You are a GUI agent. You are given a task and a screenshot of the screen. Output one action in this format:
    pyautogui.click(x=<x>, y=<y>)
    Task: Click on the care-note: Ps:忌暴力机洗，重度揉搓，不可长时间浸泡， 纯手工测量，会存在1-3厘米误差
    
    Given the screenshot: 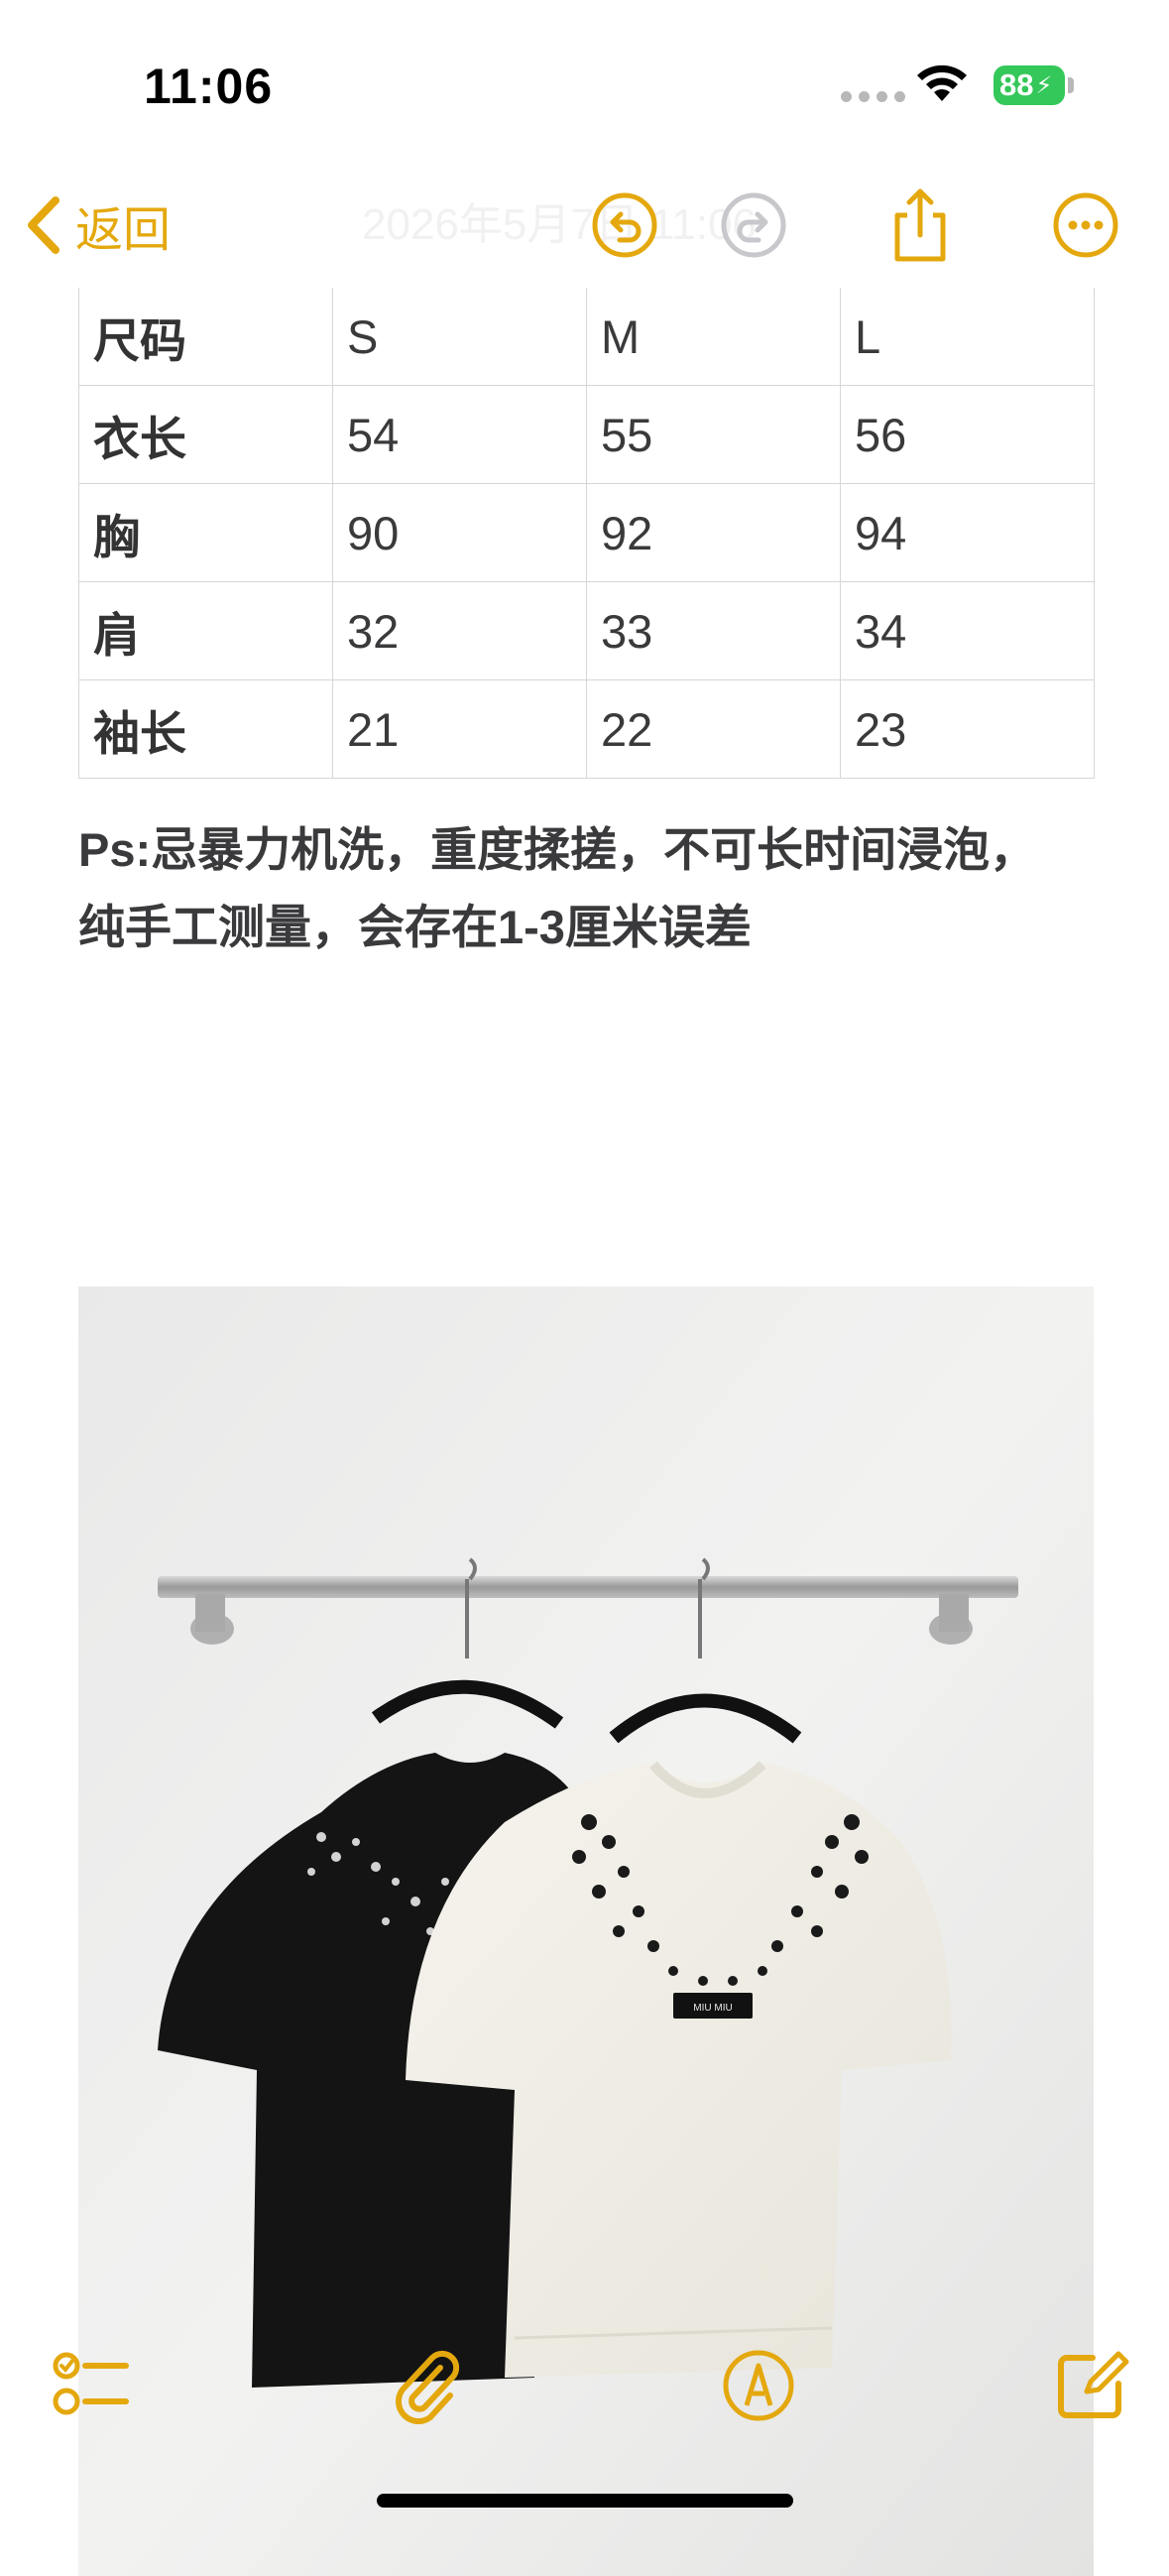 What is the action you would take?
    pyautogui.click(x=594, y=888)
    